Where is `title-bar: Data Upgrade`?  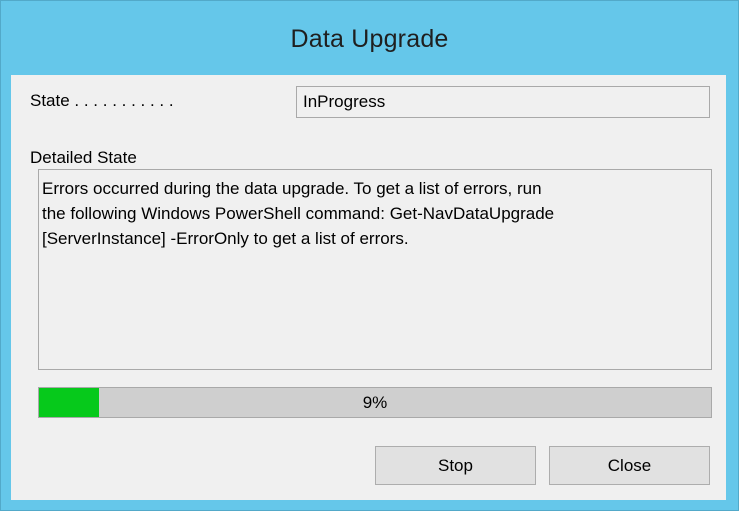
title-bar: Data Upgrade is located at coordinates (369, 39).